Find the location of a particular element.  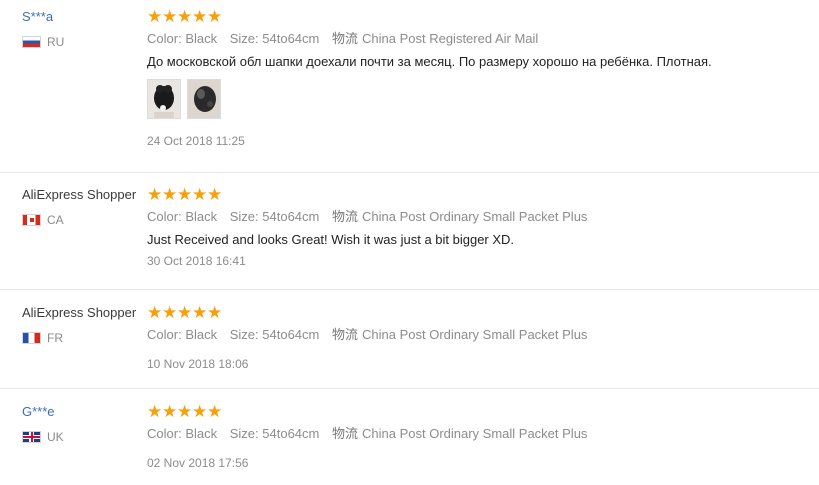

country-code: UK is located at coordinates (55, 437).